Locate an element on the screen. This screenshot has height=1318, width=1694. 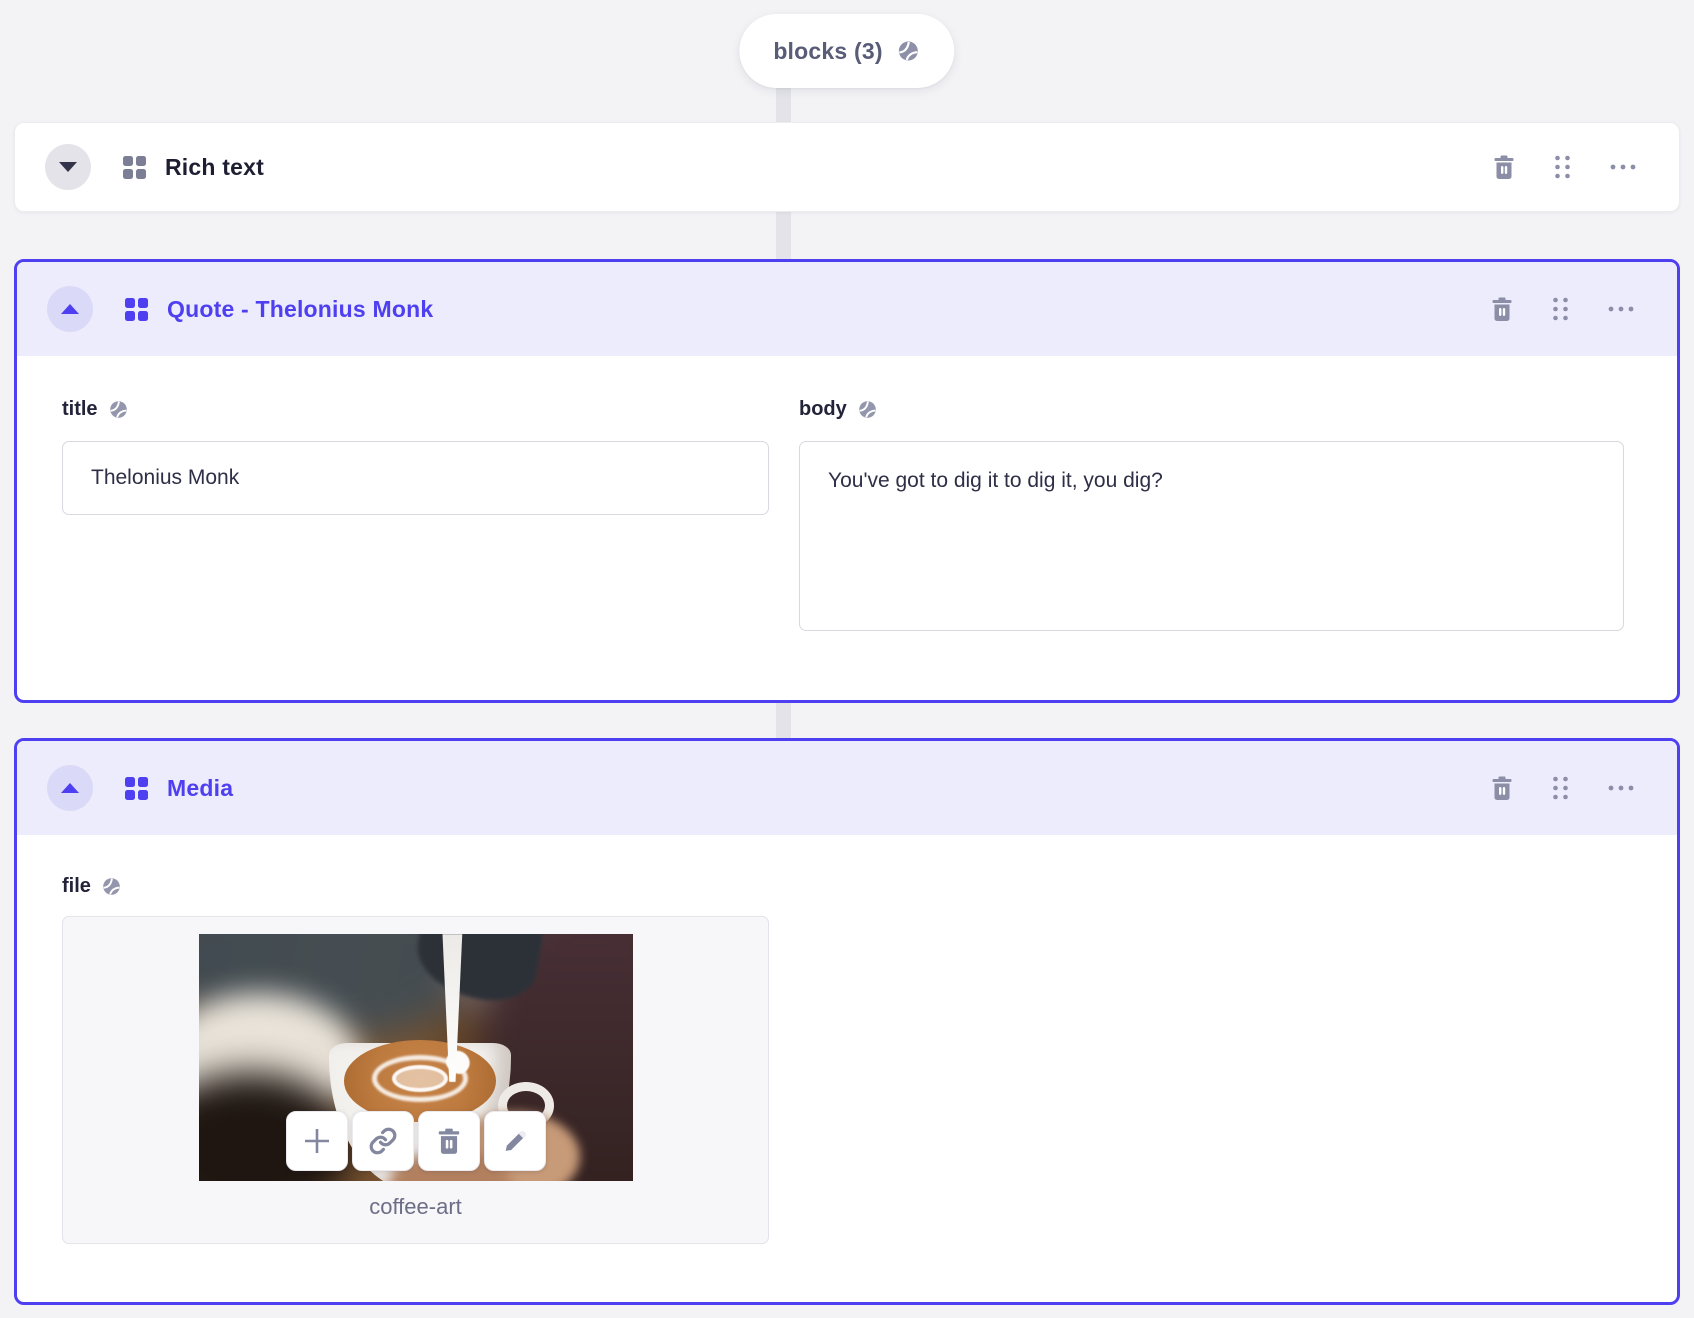
field-title: title is located at coordinates (415, 517).